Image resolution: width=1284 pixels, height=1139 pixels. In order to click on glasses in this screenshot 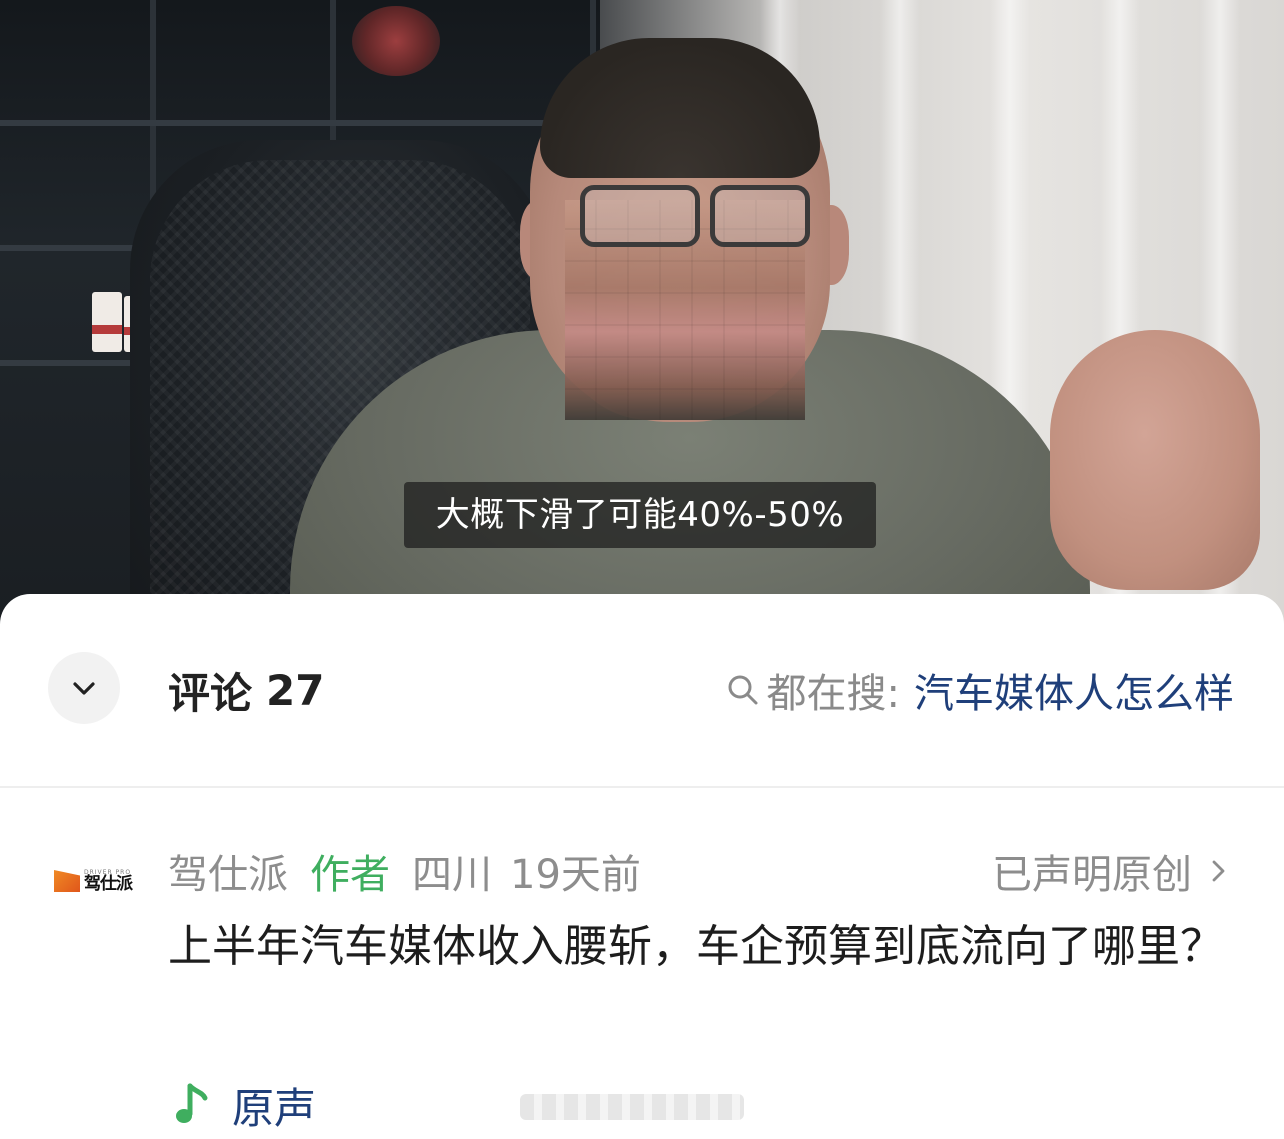, I will do `click(640, 216)`.